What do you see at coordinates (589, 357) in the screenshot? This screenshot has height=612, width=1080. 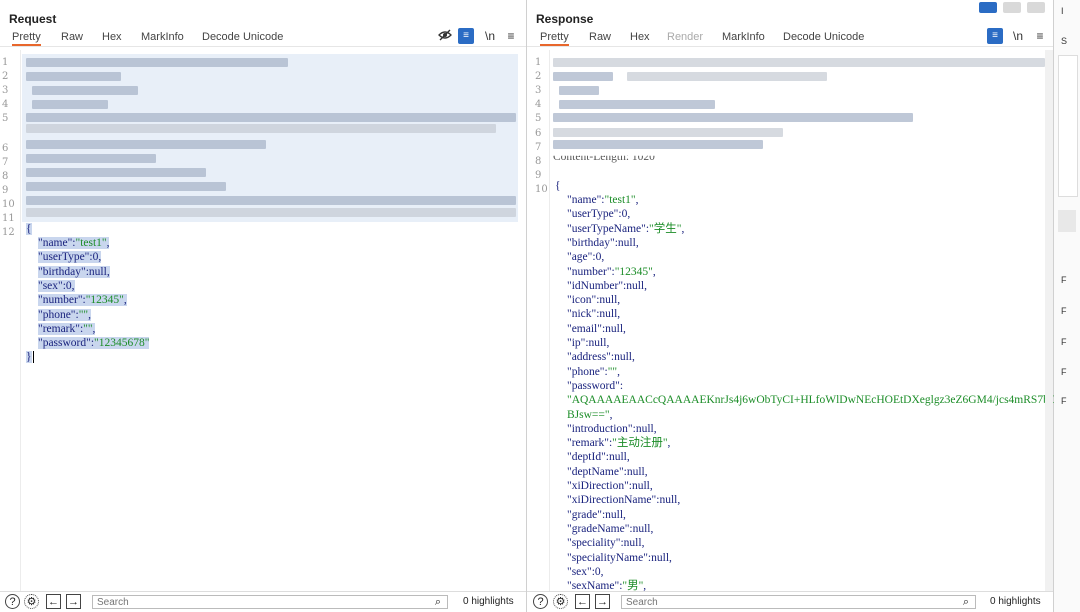 I see `json-key: "address"` at bounding box center [589, 357].